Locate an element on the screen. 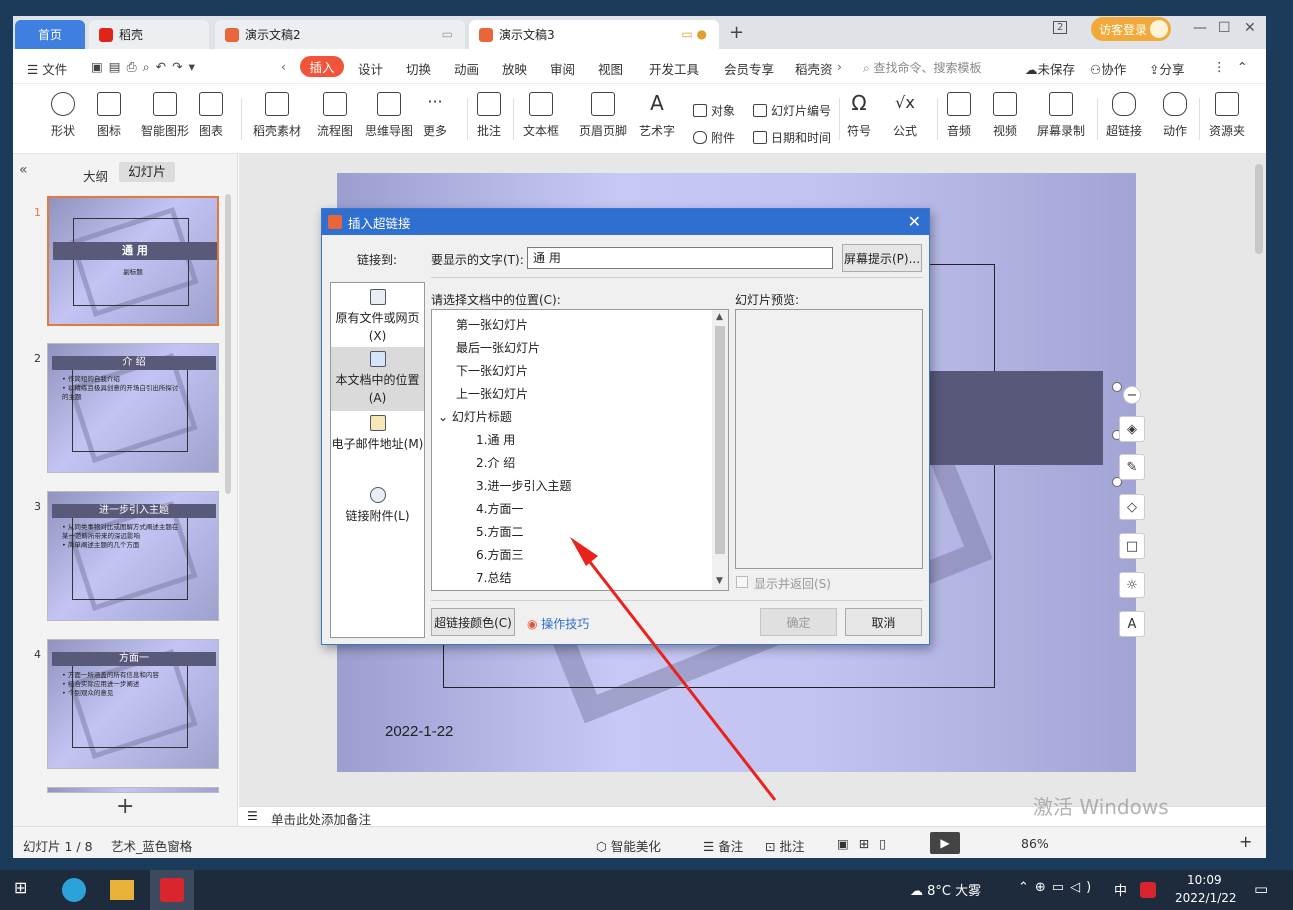 This screenshot has width=1293, height=910. hyperlink-button: 超链接 is located at coordinates (1124, 115).